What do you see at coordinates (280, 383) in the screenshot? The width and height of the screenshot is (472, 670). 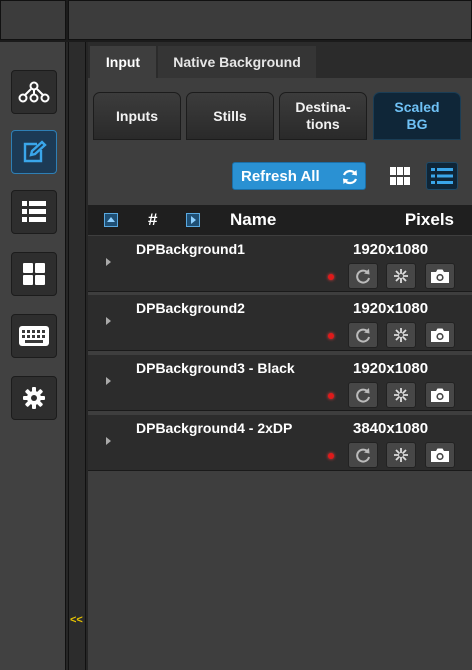 I see `table-row: DPBackground3 - Black 1920x1080` at bounding box center [280, 383].